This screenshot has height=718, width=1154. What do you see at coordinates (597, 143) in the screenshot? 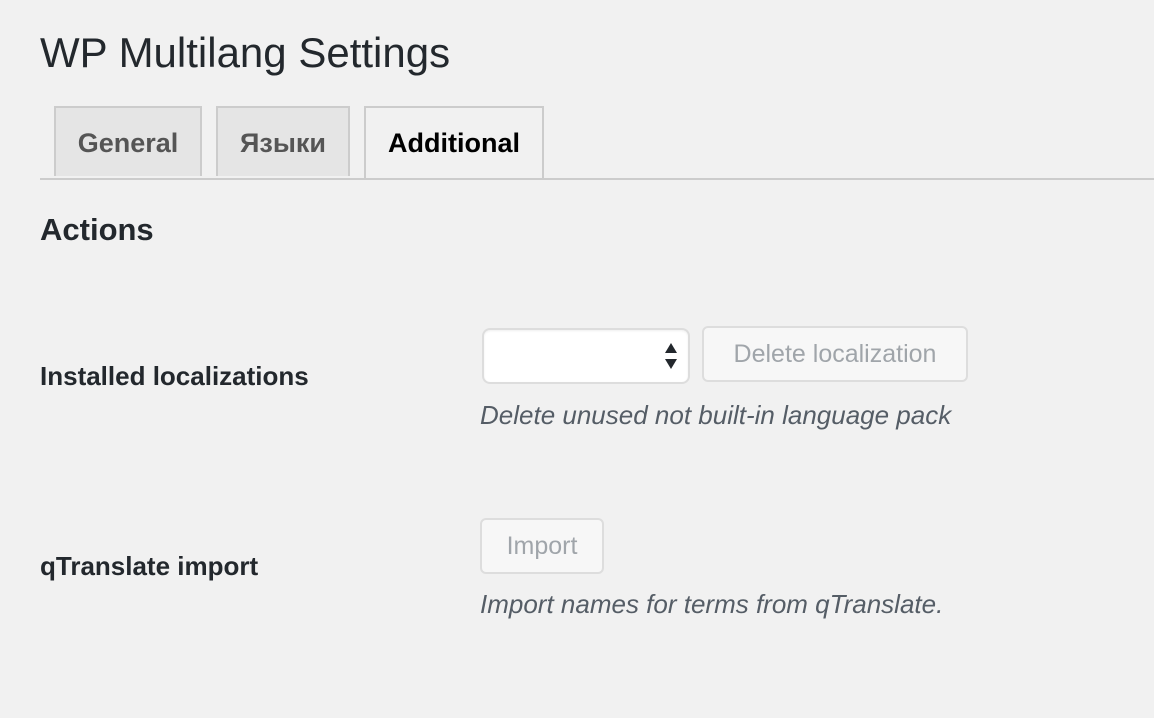
I see `nav-tab-wrapper: General Языки Additional` at bounding box center [597, 143].